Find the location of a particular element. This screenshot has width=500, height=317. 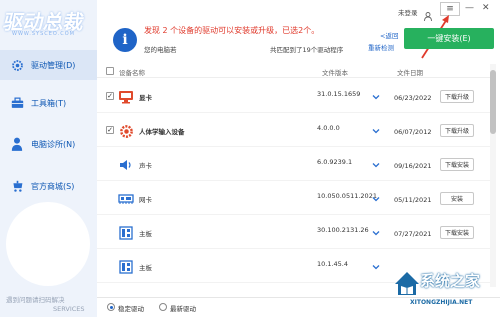

watermark: 系统之家 XITONGZHIJIA.NET is located at coordinates (446, 290).